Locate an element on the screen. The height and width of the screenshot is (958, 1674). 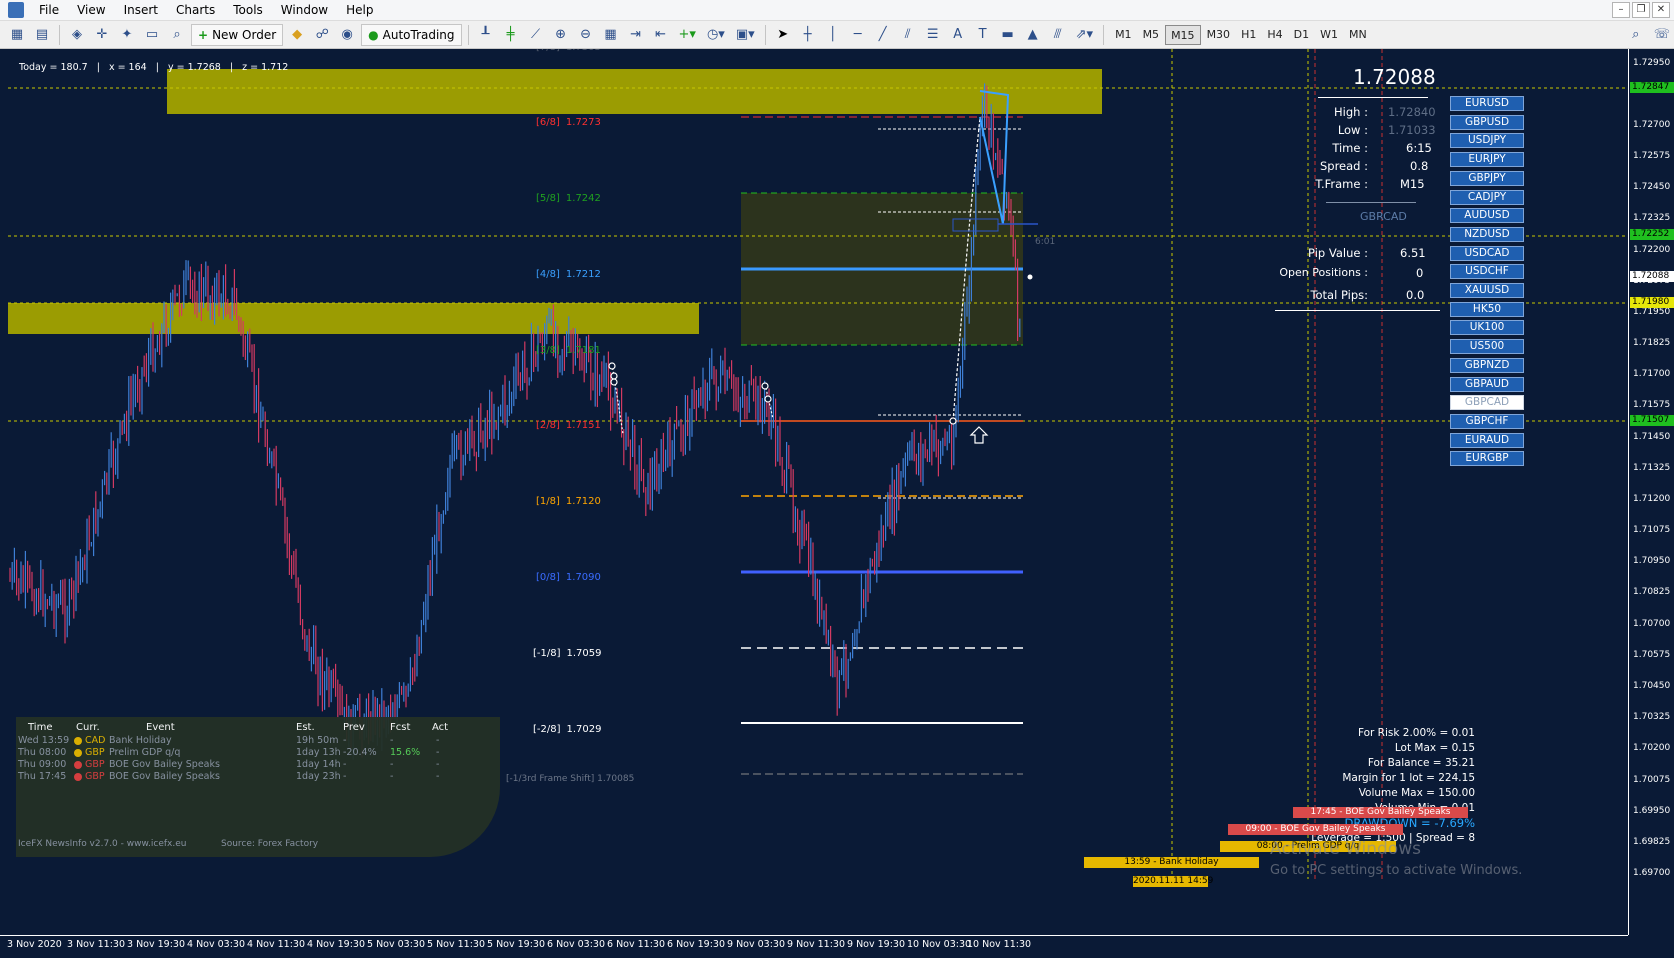
autoscroll-icon: ⇥ is located at coordinates (636, 35).